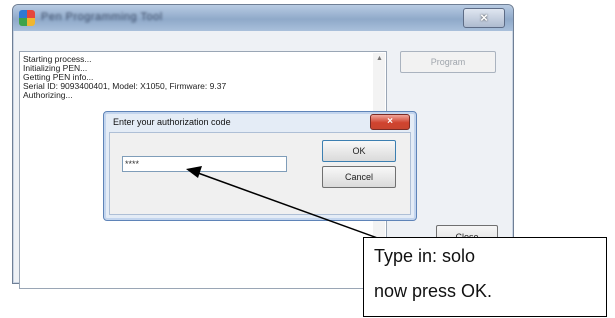  What do you see at coordinates (485, 277) in the screenshot?
I see `instruction-callout: Type in: solo now press OK.` at bounding box center [485, 277].